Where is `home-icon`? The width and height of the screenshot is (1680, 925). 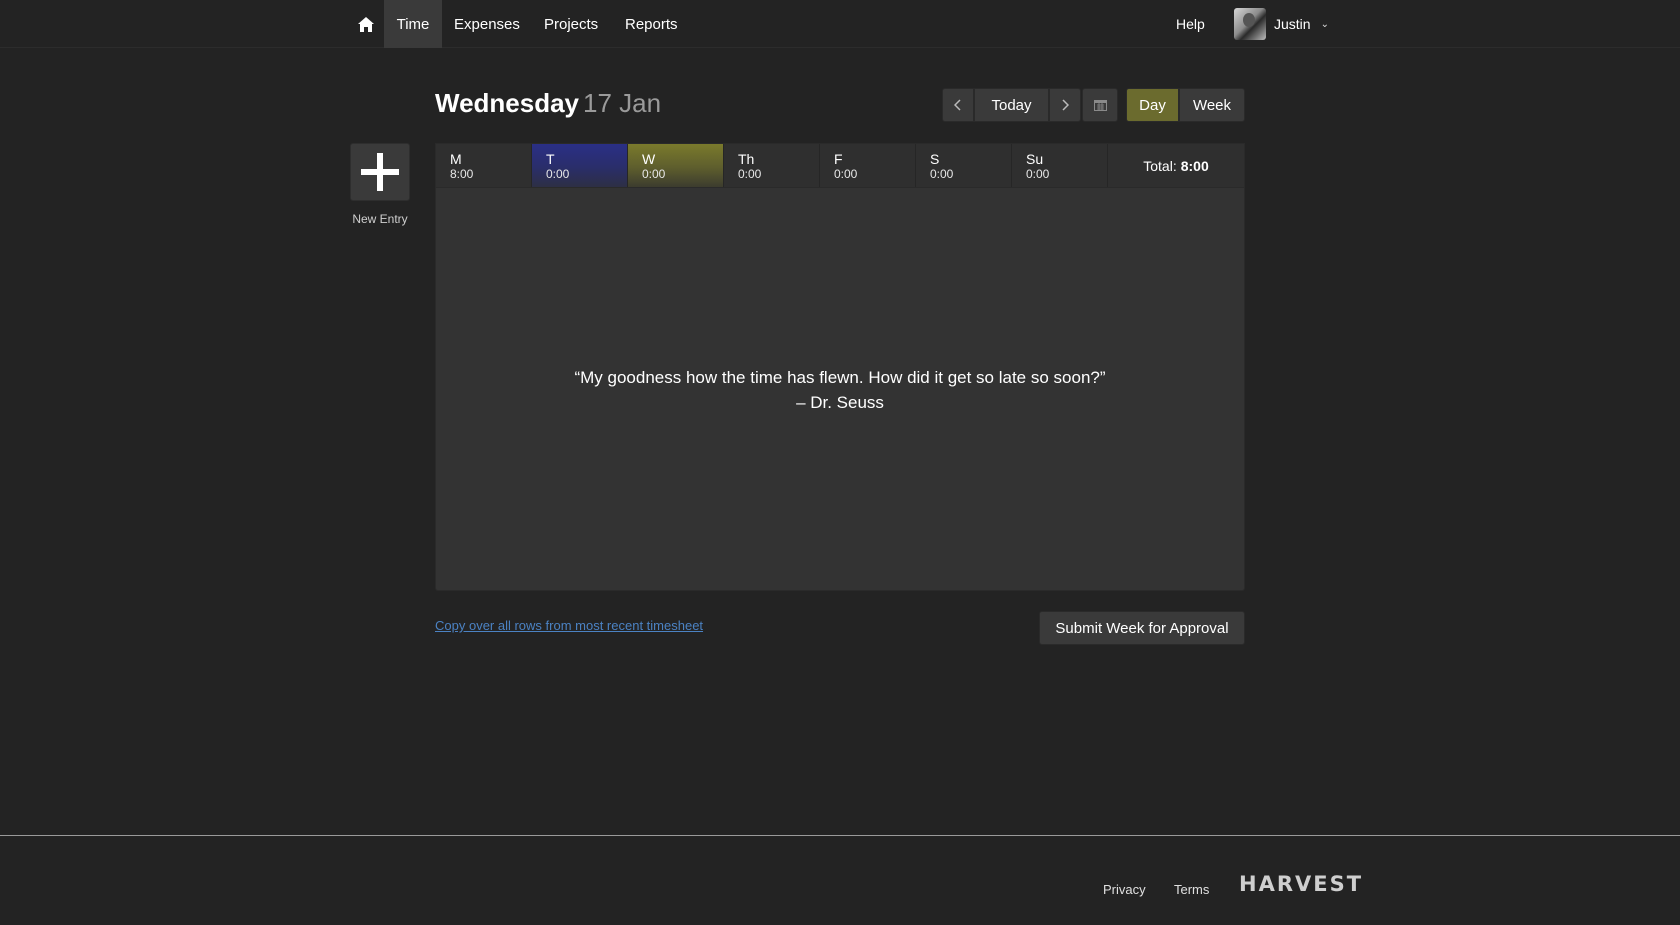 home-icon is located at coordinates (366, 24).